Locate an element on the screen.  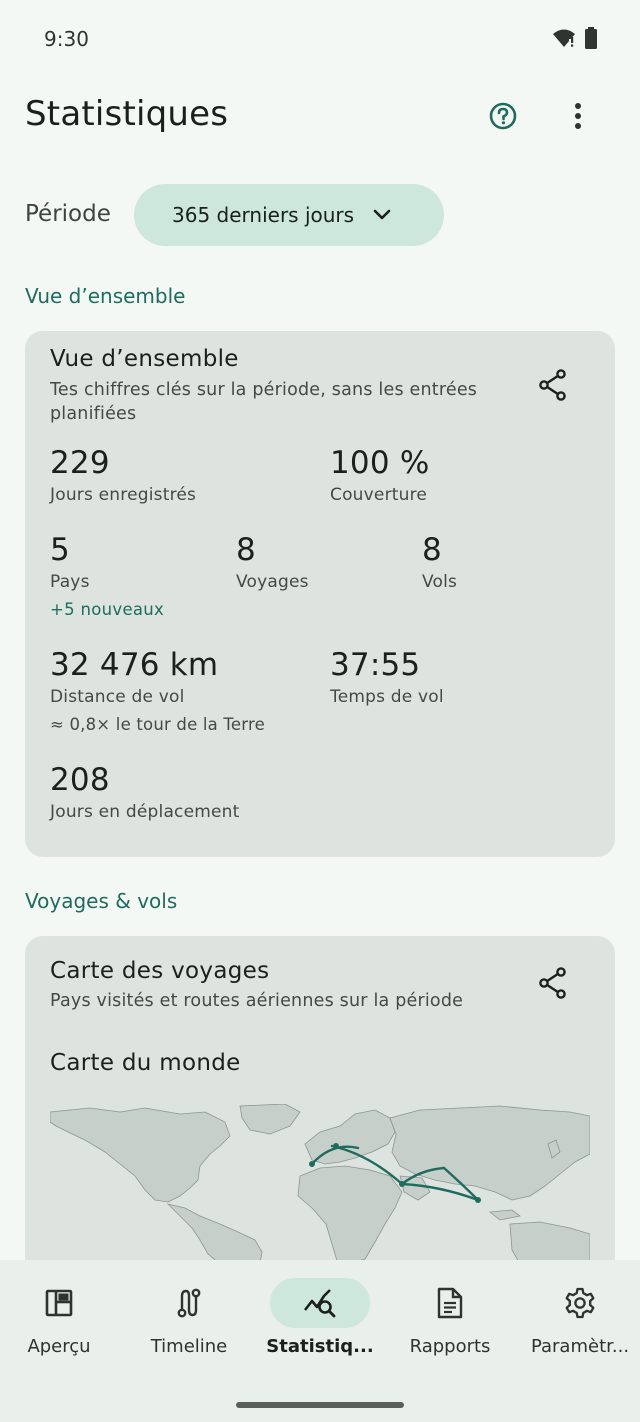
greenland-shape is located at coordinates (270, 1119).